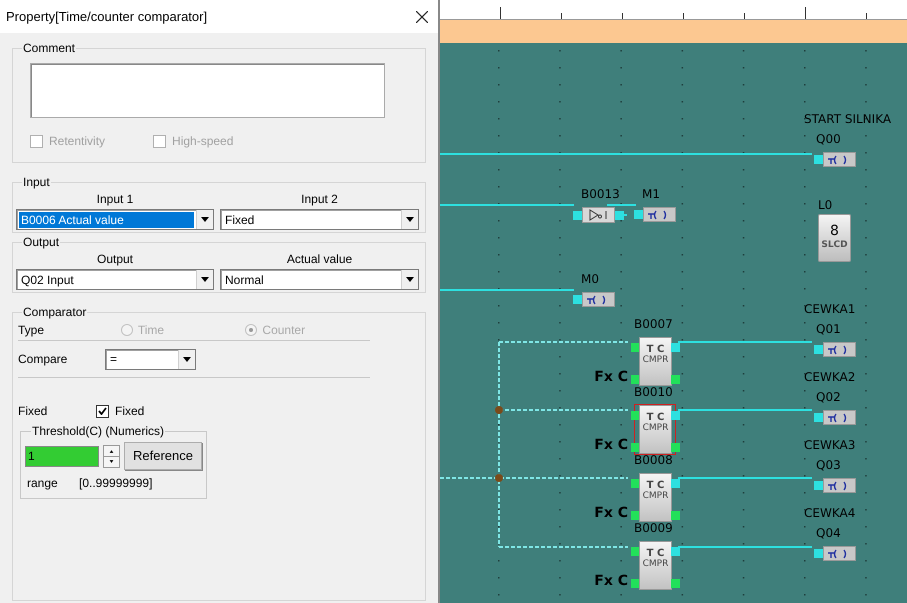  I want to click on not-gate-block, so click(598, 215).